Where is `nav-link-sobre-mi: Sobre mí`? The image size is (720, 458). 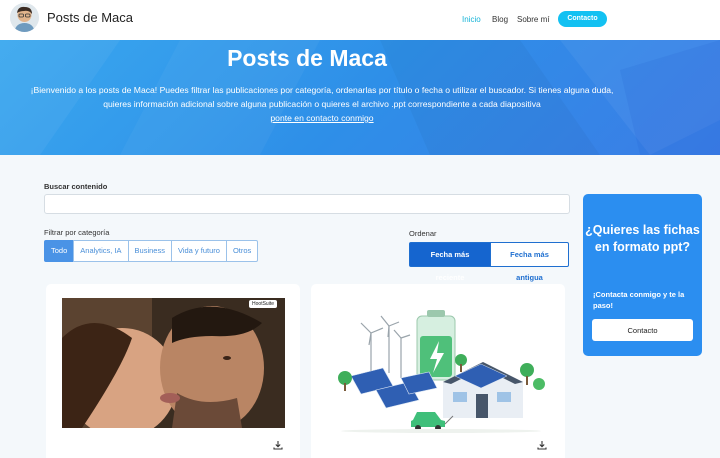
nav-link-sobre-mi: Sobre mí is located at coordinates (533, 19).